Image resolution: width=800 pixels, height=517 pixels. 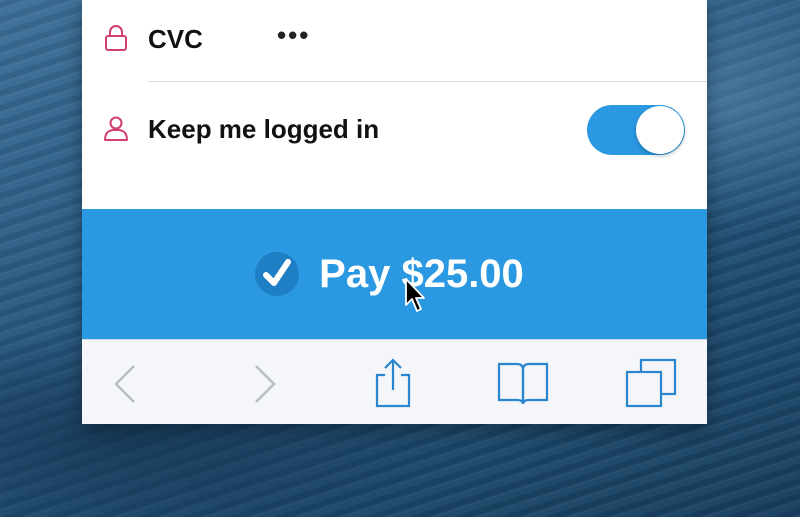 I want to click on share-icon, so click(x=393, y=383).